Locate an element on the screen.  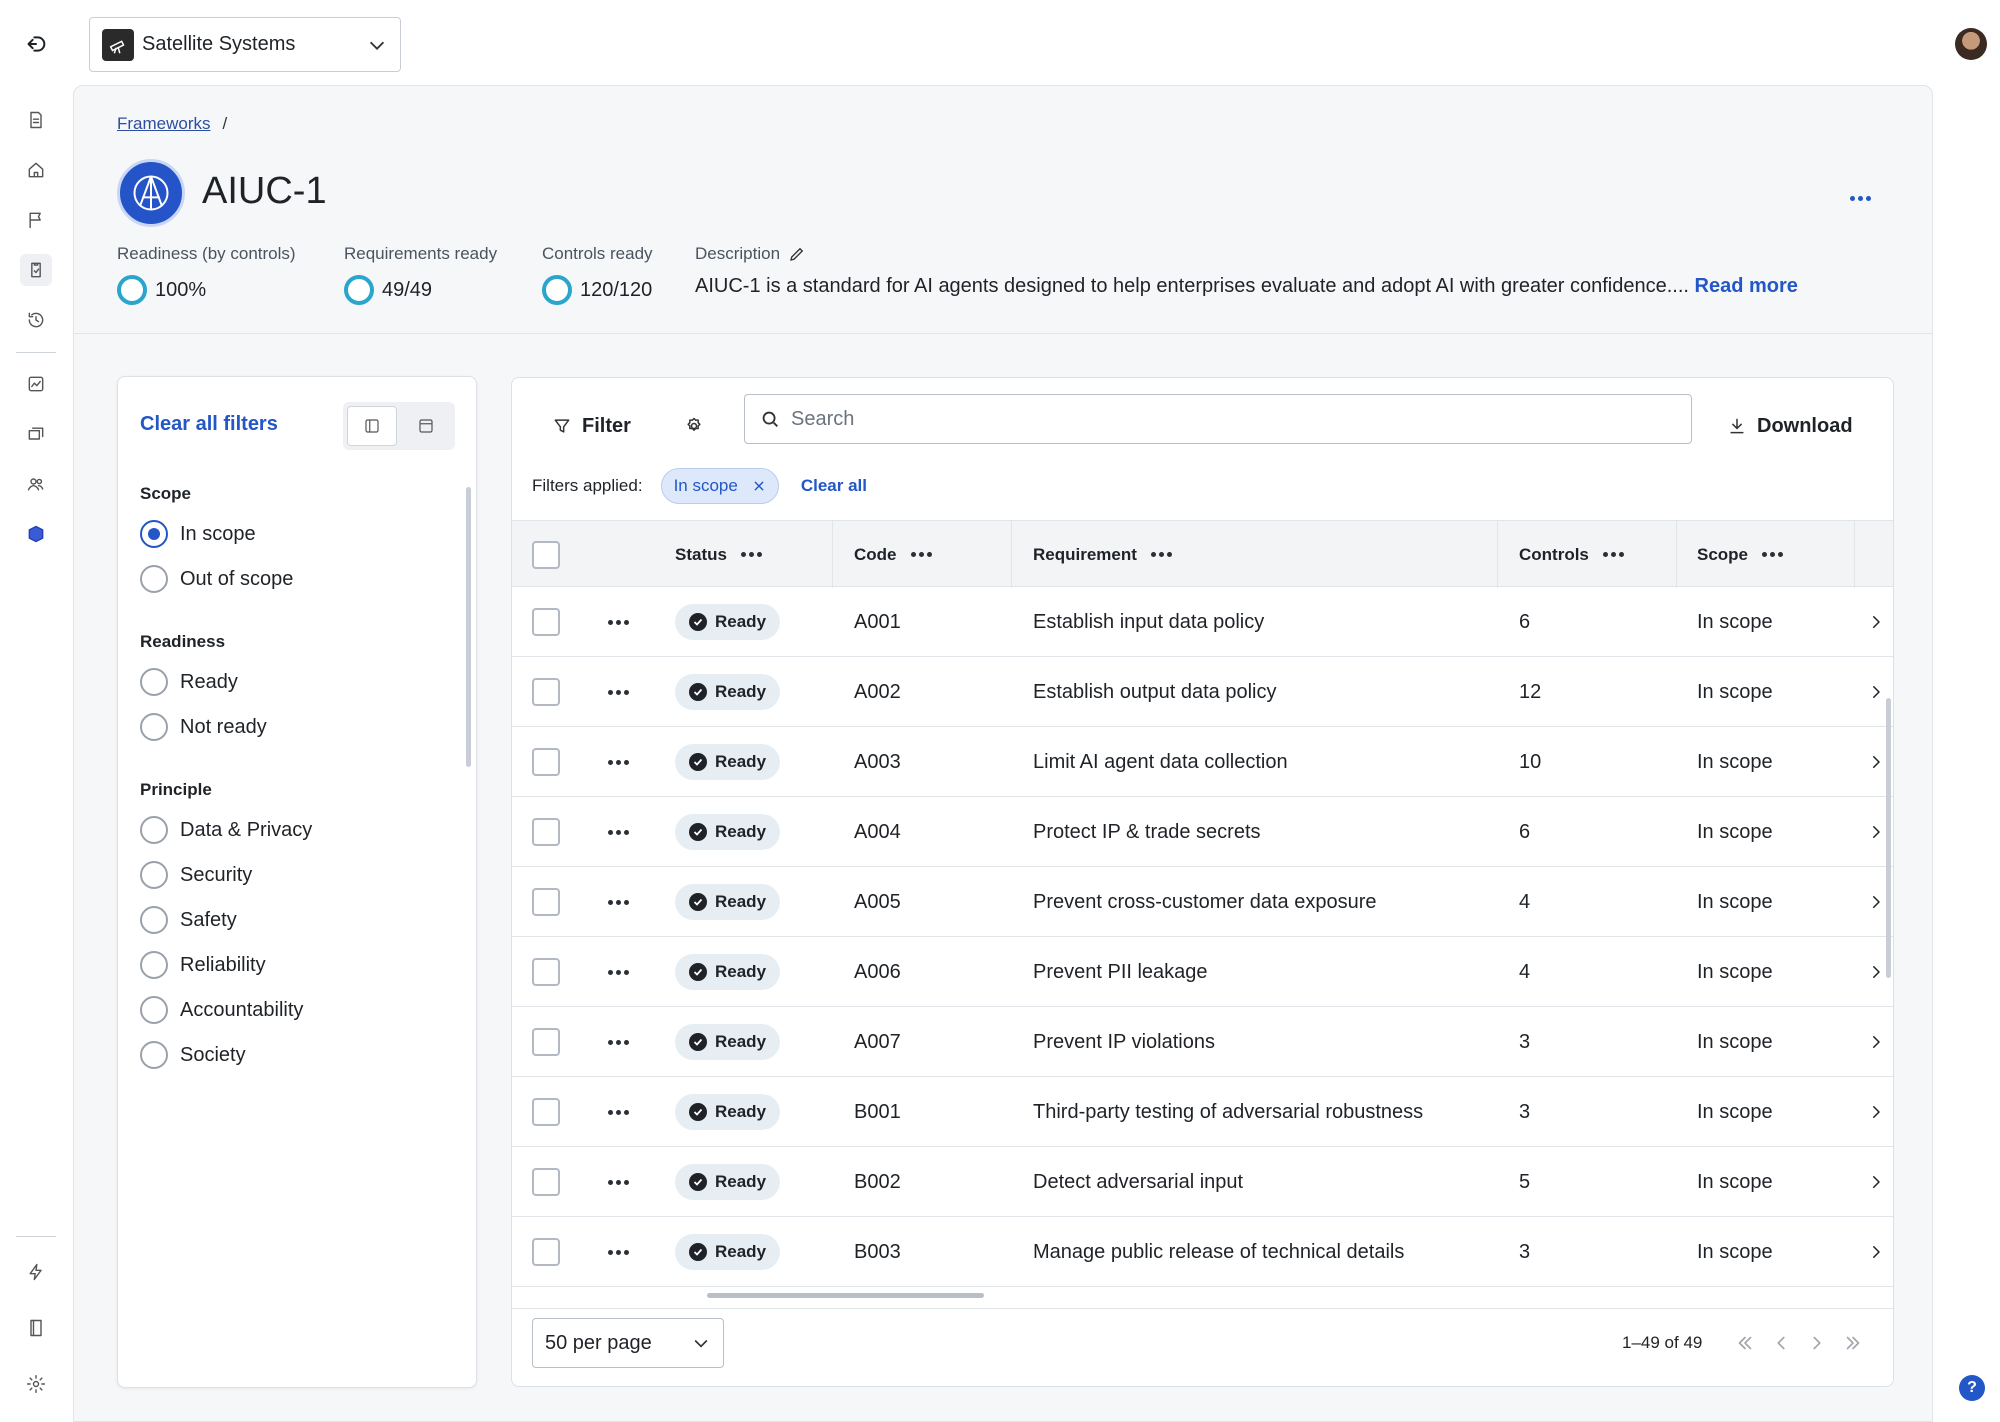
column-code: Code is located at coordinates (893, 554).